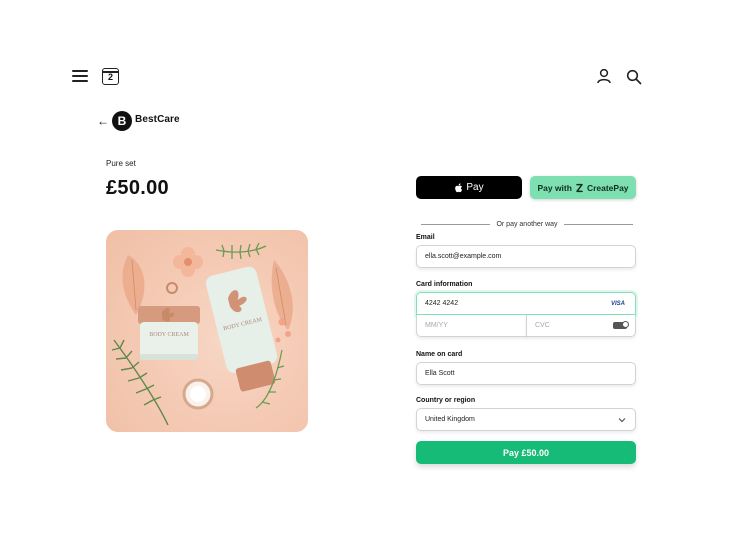 This screenshot has width=752, height=545. What do you see at coordinates (471, 326) in the screenshot?
I see `card-expiry-field: MM/YY` at bounding box center [471, 326].